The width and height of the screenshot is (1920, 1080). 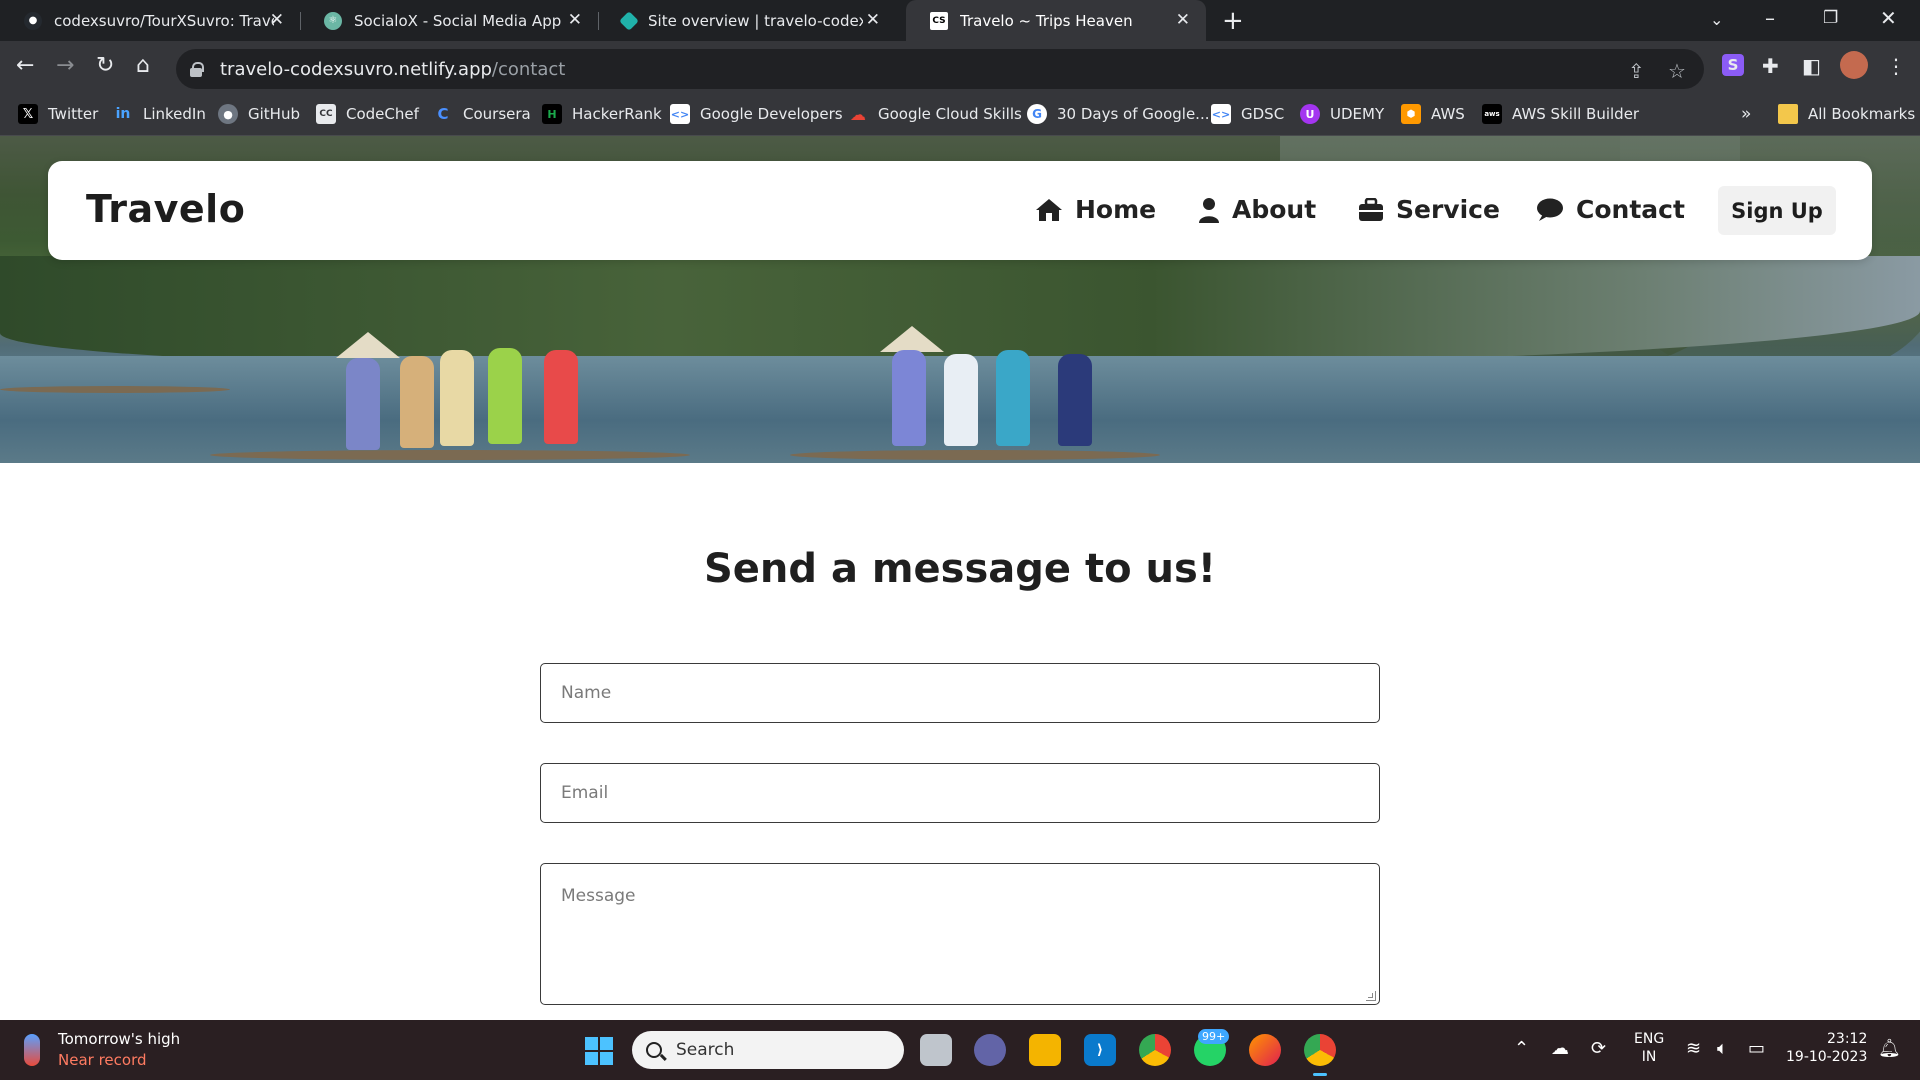 I want to click on restore-icon: ❐, so click(x=1830, y=18).